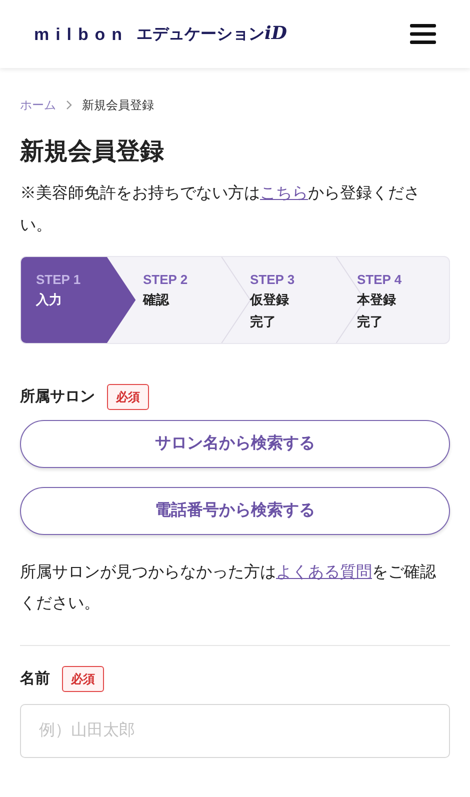 This screenshot has height=797, width=470. Describe the element at coordinates (324, 572) in the screenshot. I see `text-link: よくある質問` at that location.